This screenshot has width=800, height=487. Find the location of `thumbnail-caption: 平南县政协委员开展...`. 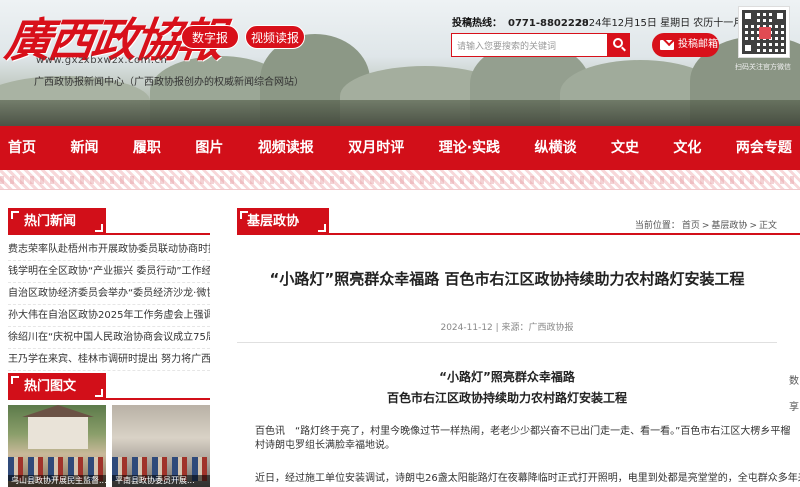

thumbnail-caption: 平南县政协委员开展... is located at coordinates (161, 481).